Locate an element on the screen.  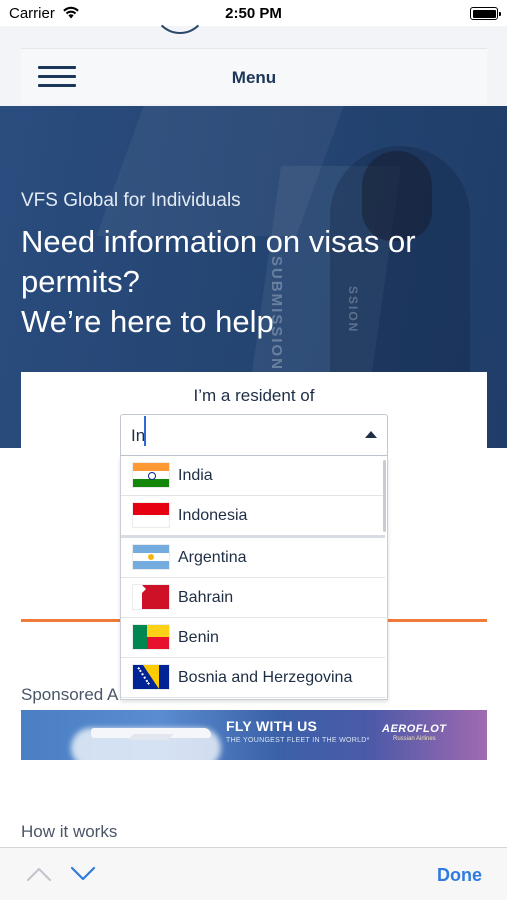
bosnia-flag-icon is located at coordinates (151, 677).